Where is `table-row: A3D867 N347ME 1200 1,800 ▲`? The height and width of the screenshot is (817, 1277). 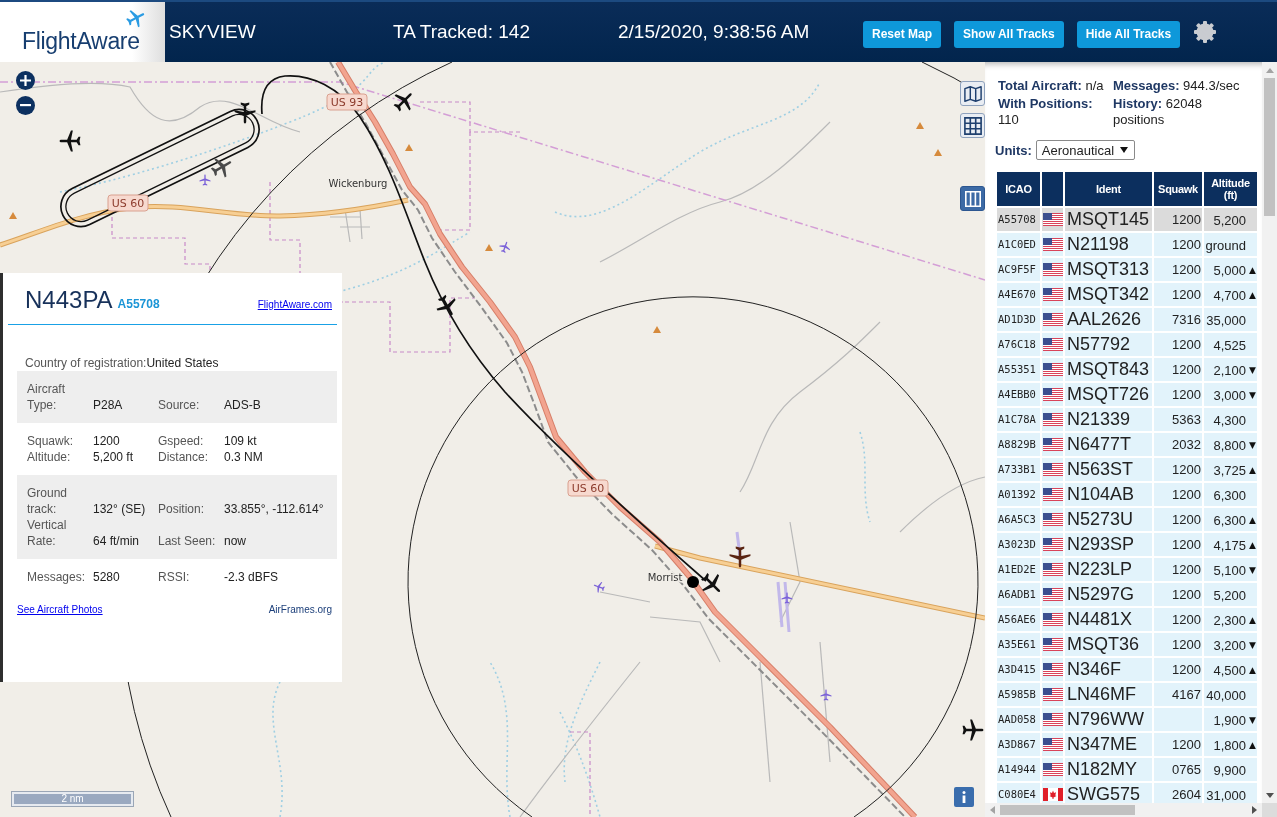
table-row: A3D867 N347ME 1200 1,800 ▲ is located at coordinates (1127, 744).